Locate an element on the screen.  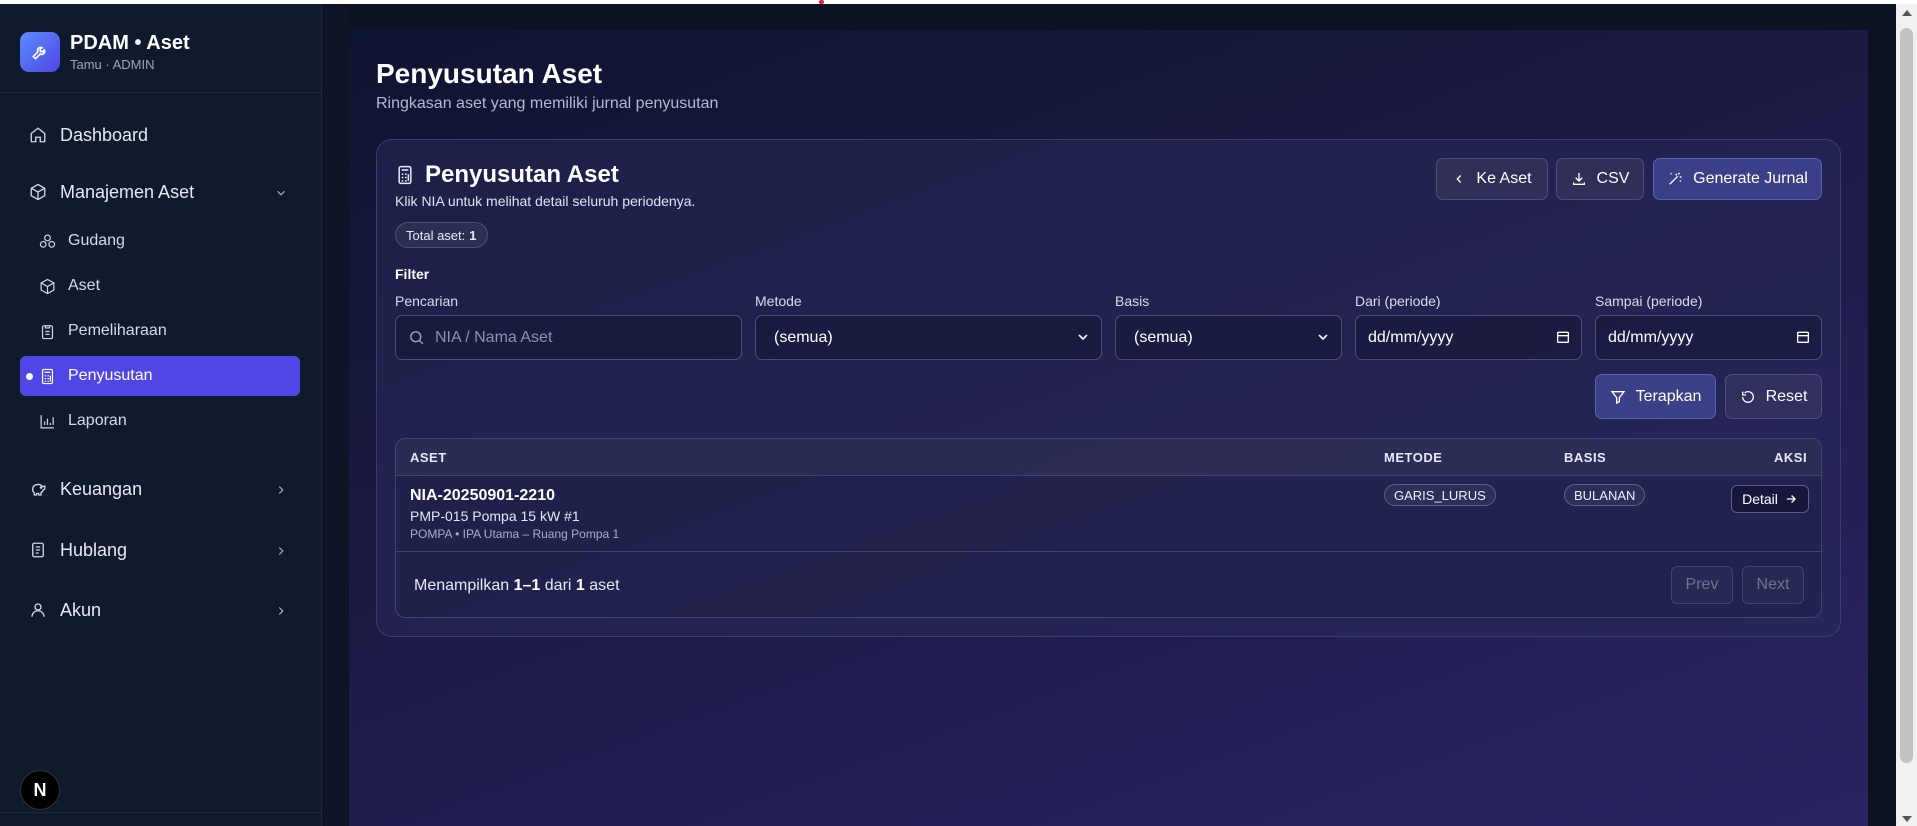
detail-button: Detail is located at coordinates (1770, 499).